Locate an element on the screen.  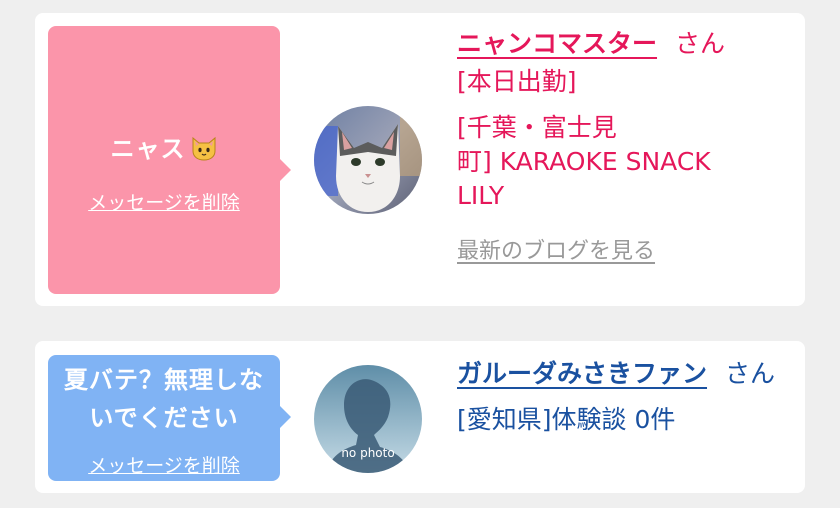
cat-photo is located at coordinates (368, 160).